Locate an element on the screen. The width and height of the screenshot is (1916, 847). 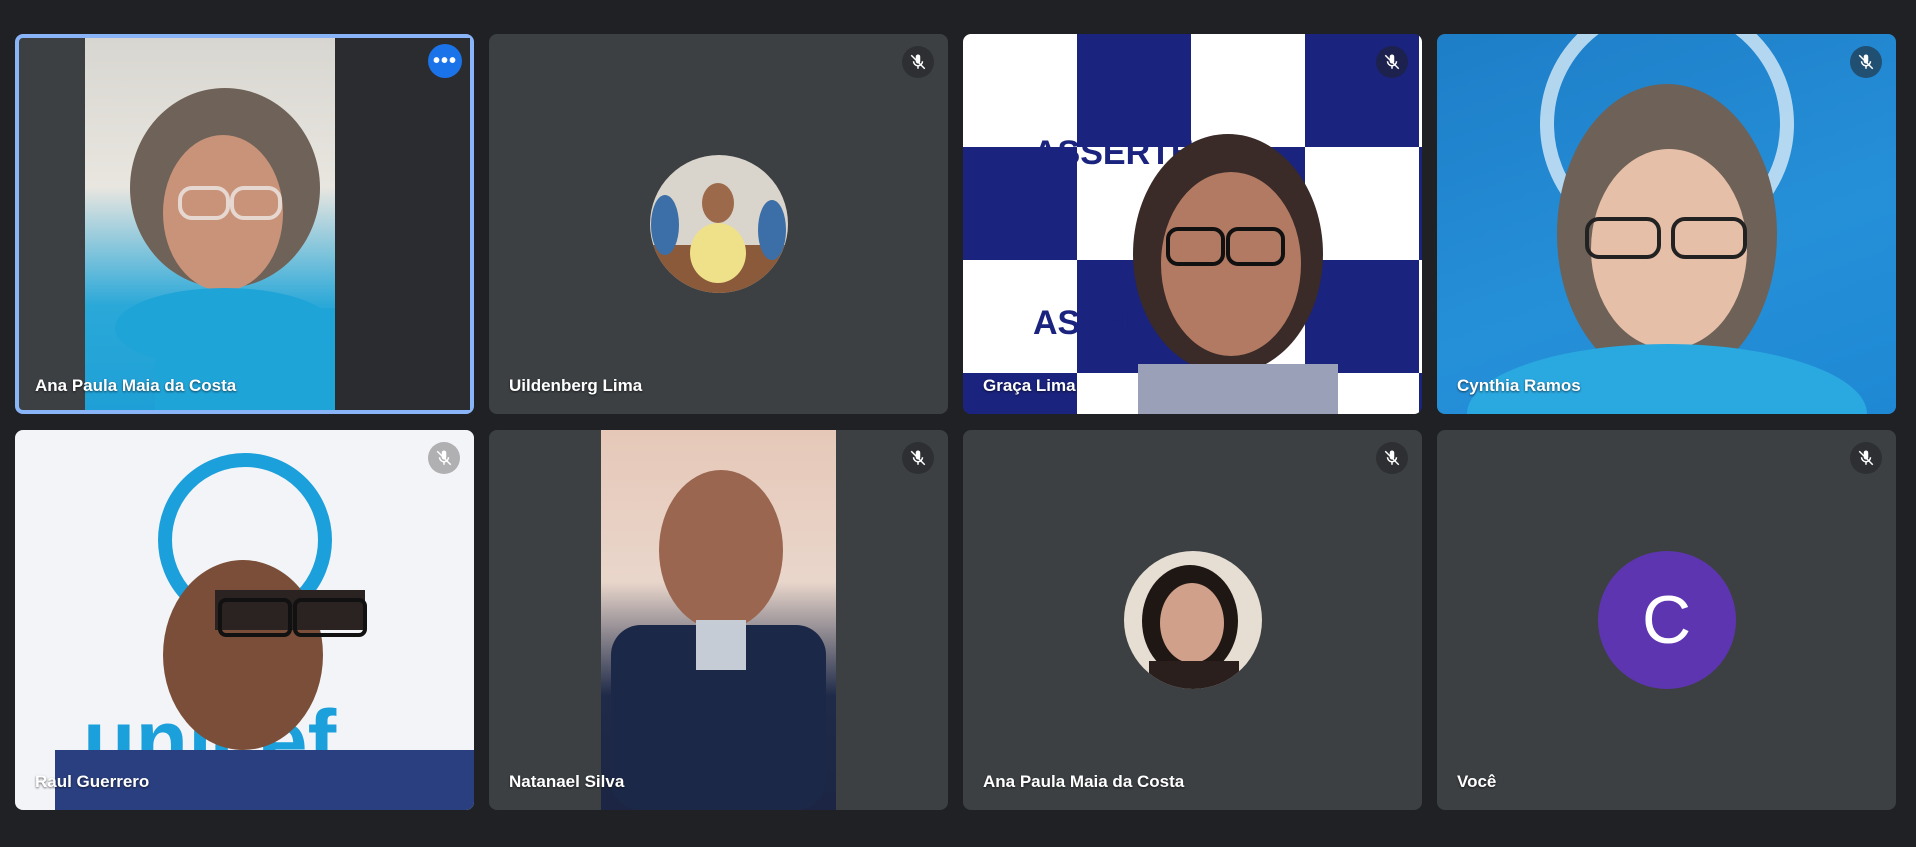
participant-tile-natanael: Natanael Silva is located at coordinates (718, 620).